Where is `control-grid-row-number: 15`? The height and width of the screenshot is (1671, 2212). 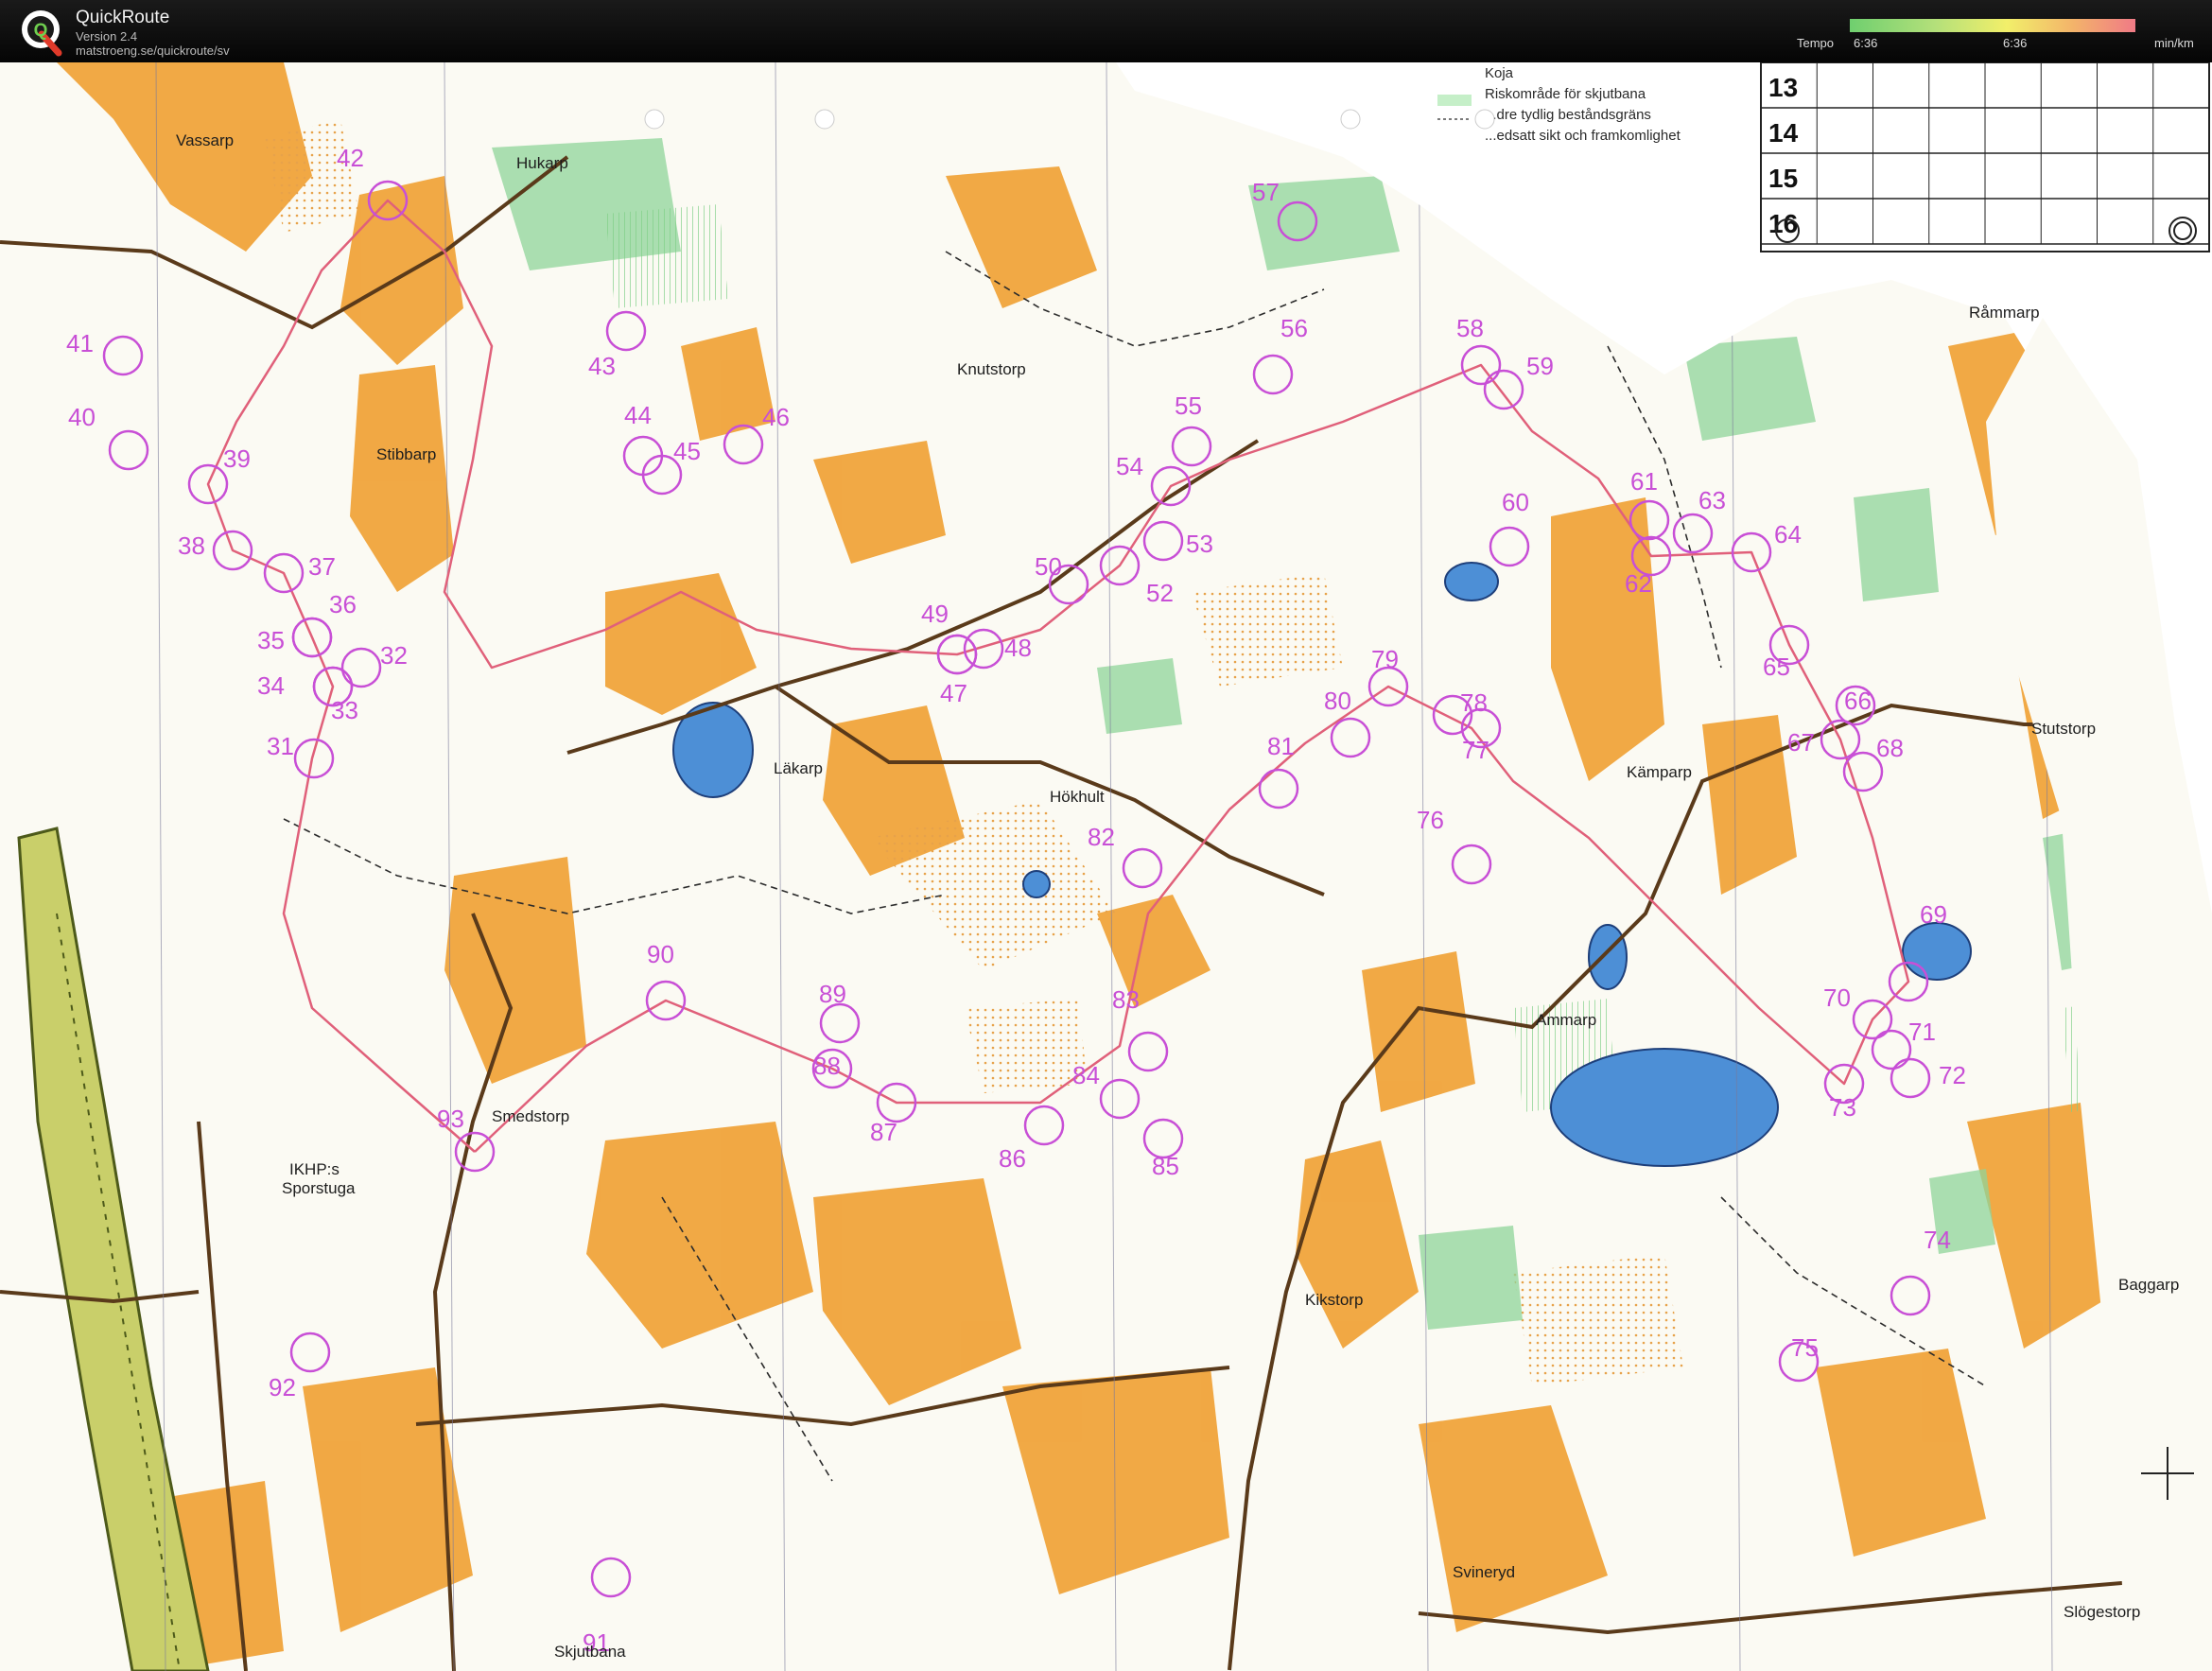
control-grid-row-number: 15 is located at coordinates (1783, 178).